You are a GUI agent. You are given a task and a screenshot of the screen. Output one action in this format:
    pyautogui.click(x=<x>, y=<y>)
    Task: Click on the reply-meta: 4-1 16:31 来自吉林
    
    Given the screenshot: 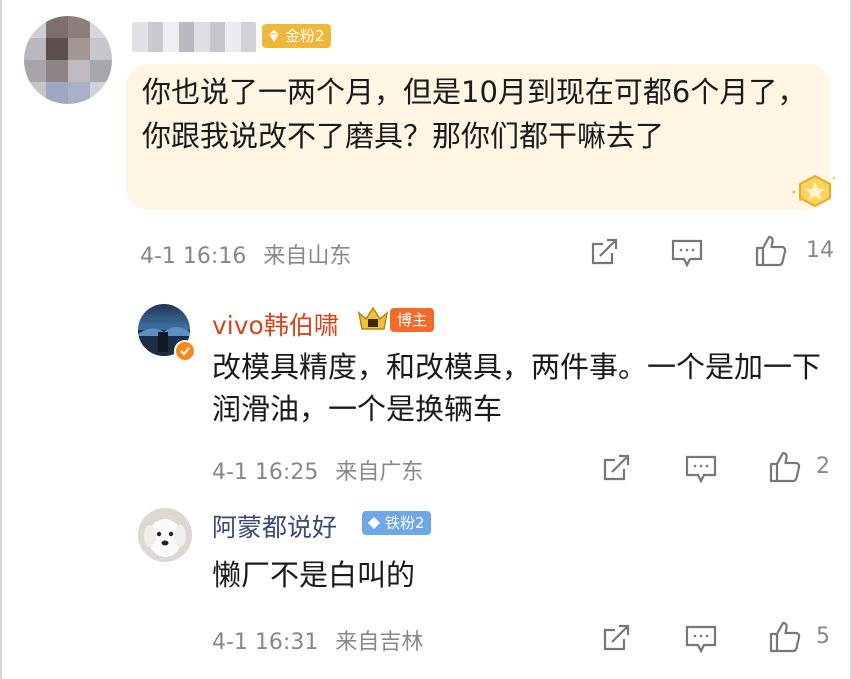 What is the action you would take?
    pyautogui.click(x=317, y=640)
    